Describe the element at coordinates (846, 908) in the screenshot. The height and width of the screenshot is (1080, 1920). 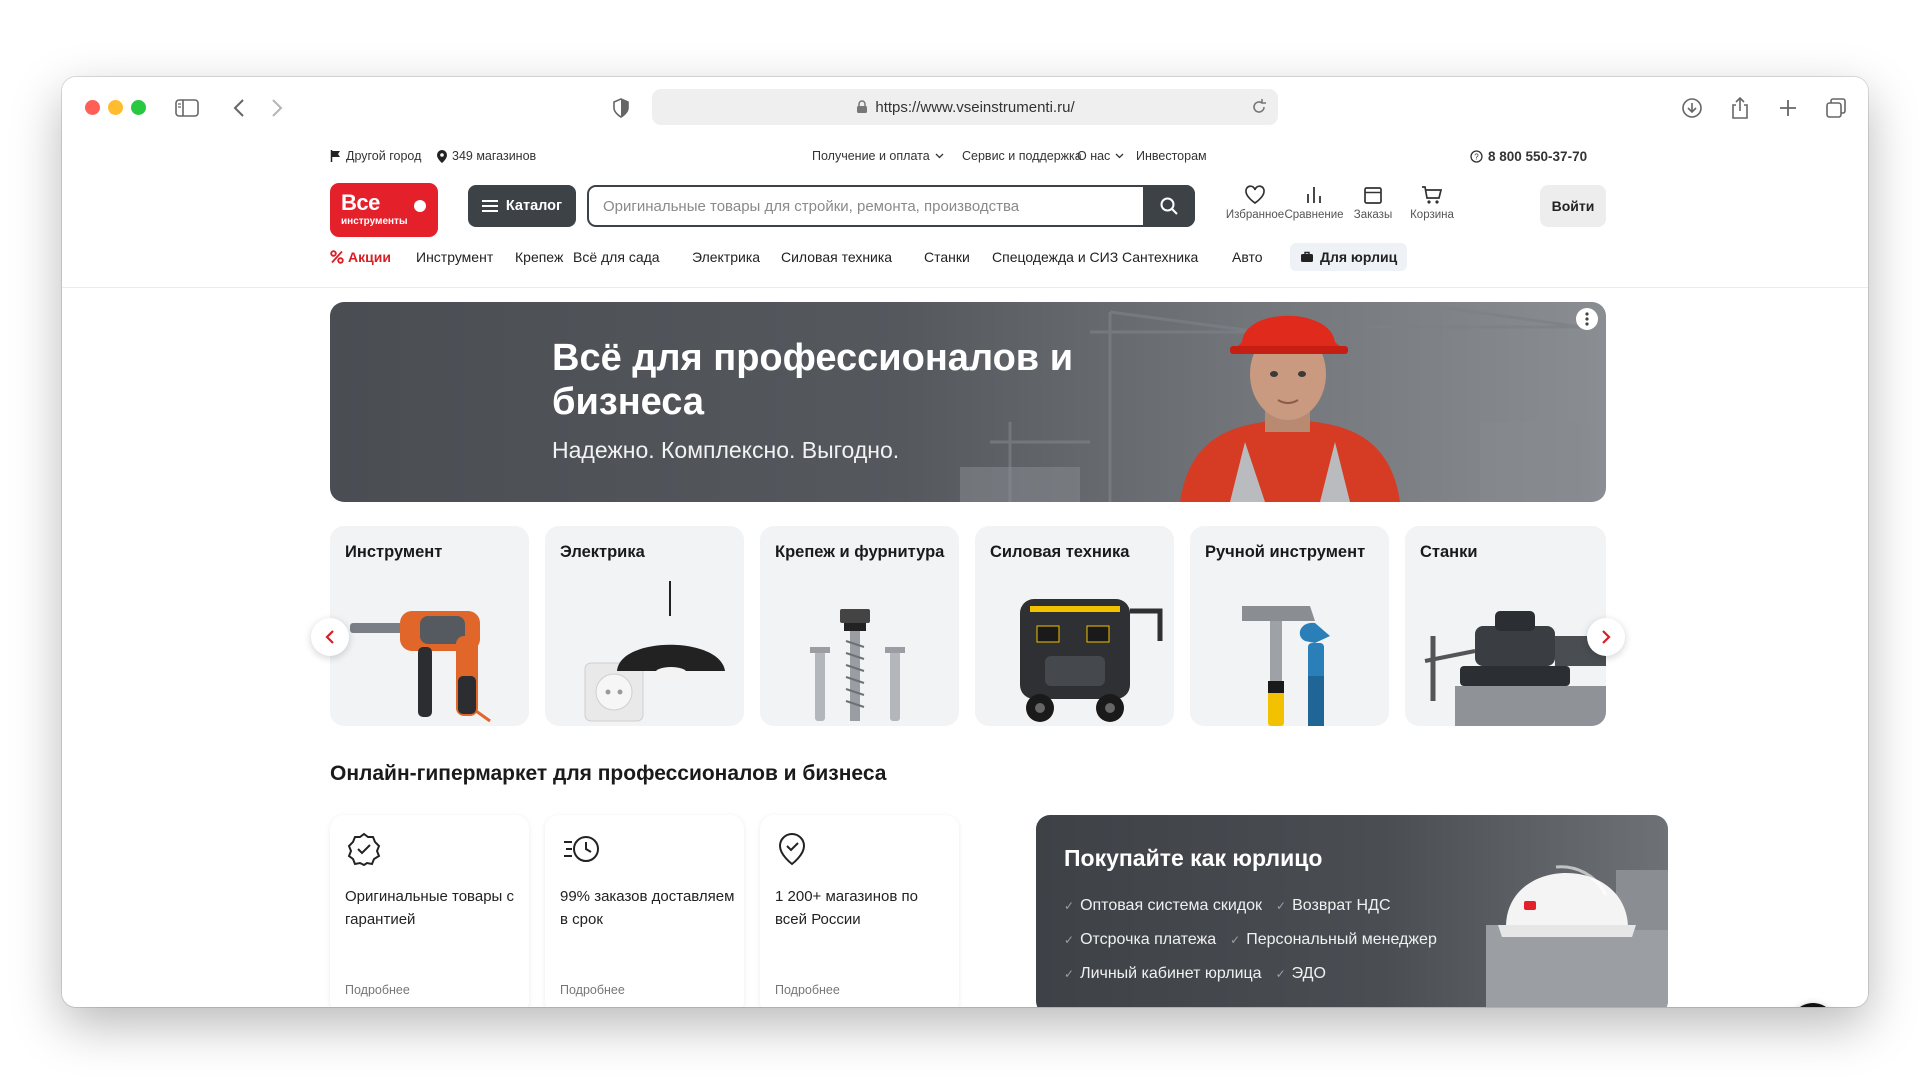
I see `feature-text: 1 200+ магазинов по всей России` at that location.